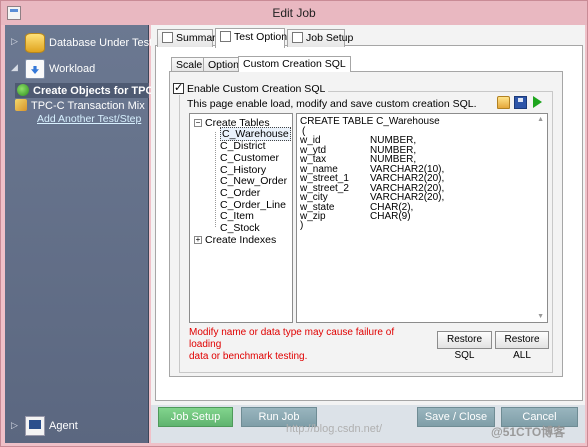 Image resolution: width=588 pixels, height=447 pixels. I want to click on tree-node-table: C_Order, so click(240, 193).